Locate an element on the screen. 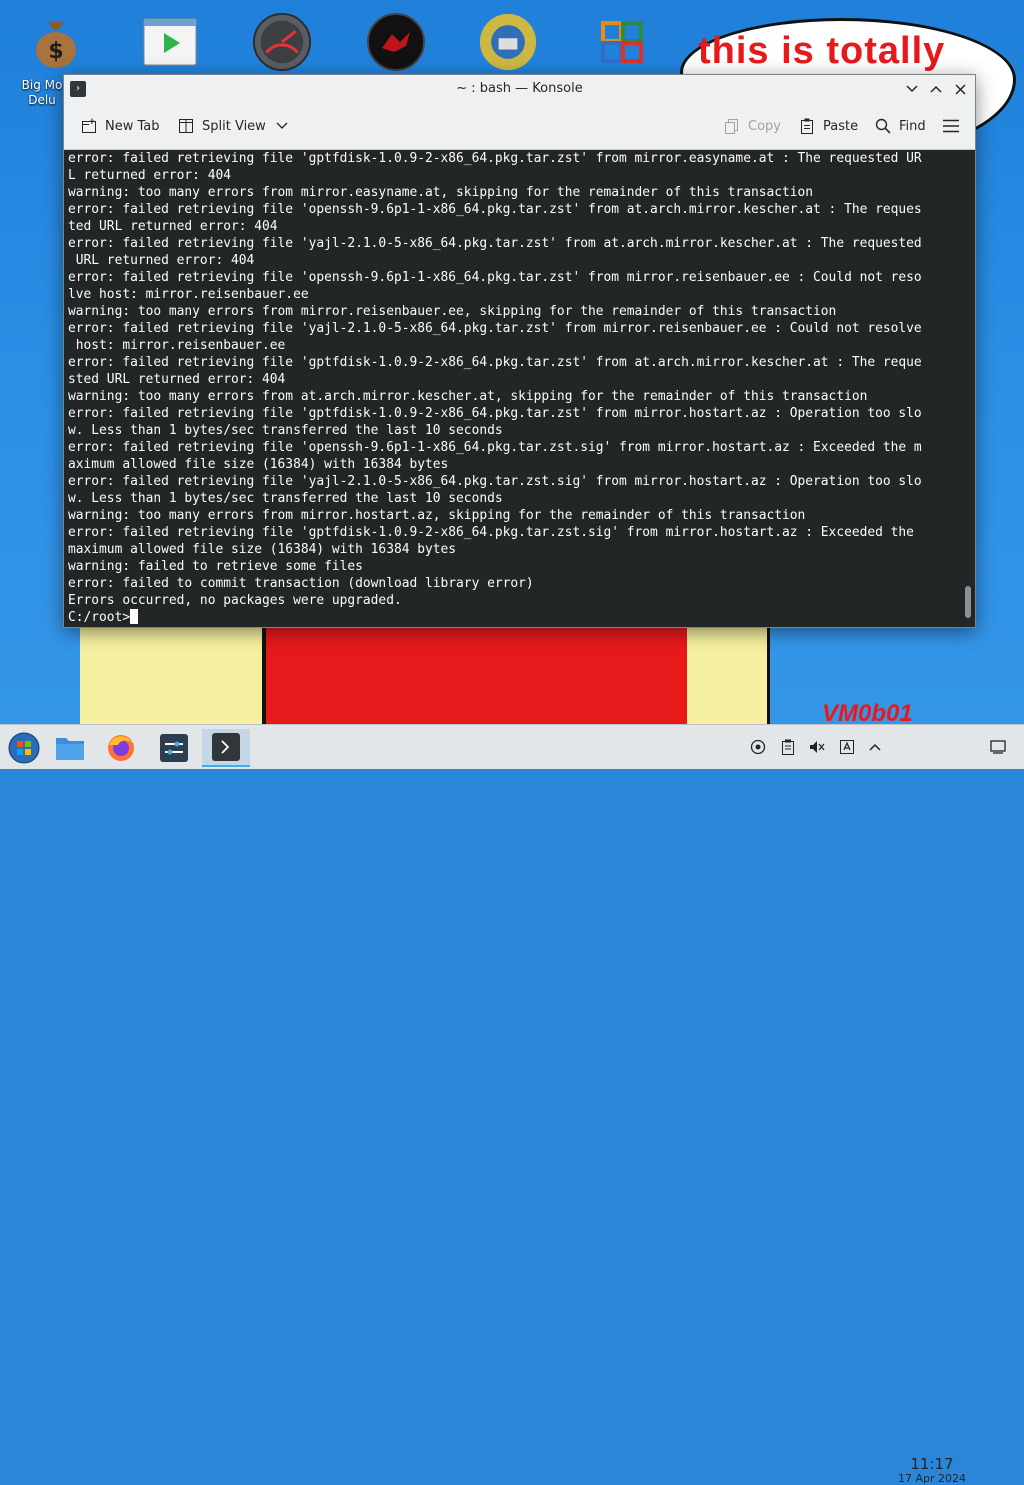 This screenshot has width=1024, height=1485. copy-icon is located at coordinates (732, 126).